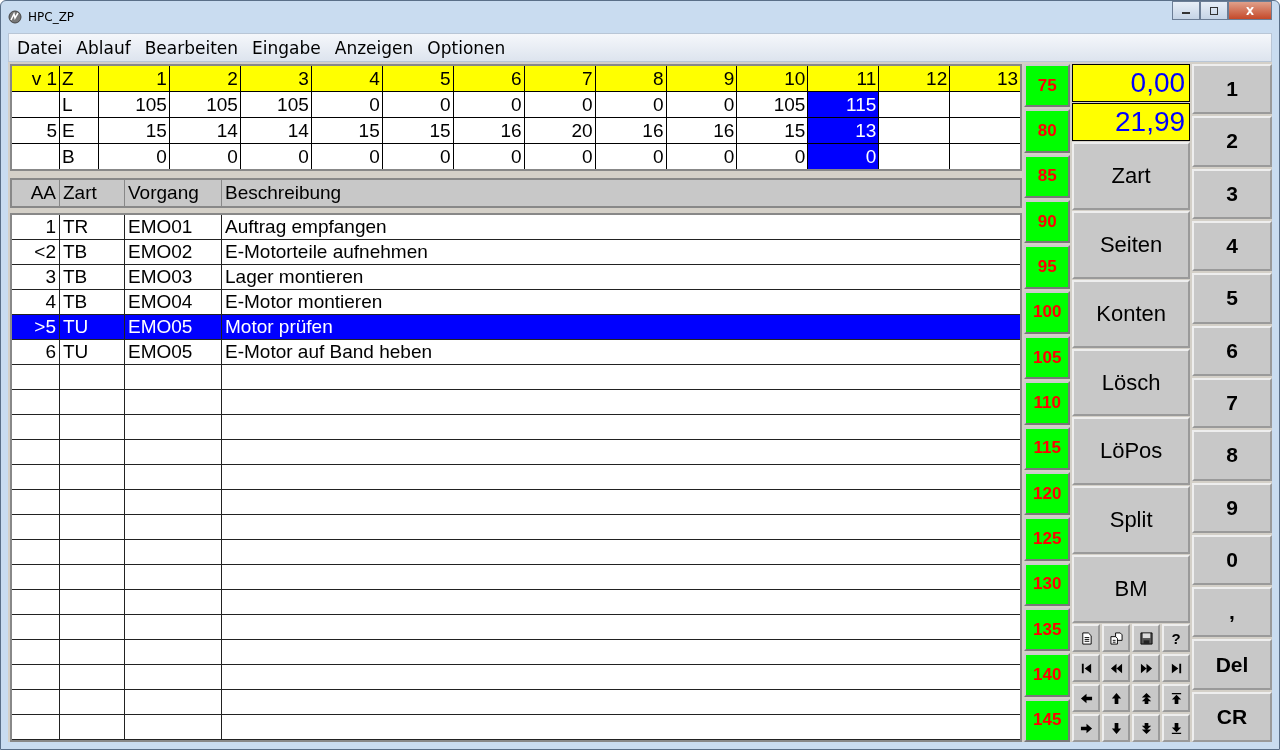  What do you see at coordinates (844, 78) in the screenshot?
I see `grid-column-header: 11` at bounding box center [844, 78].